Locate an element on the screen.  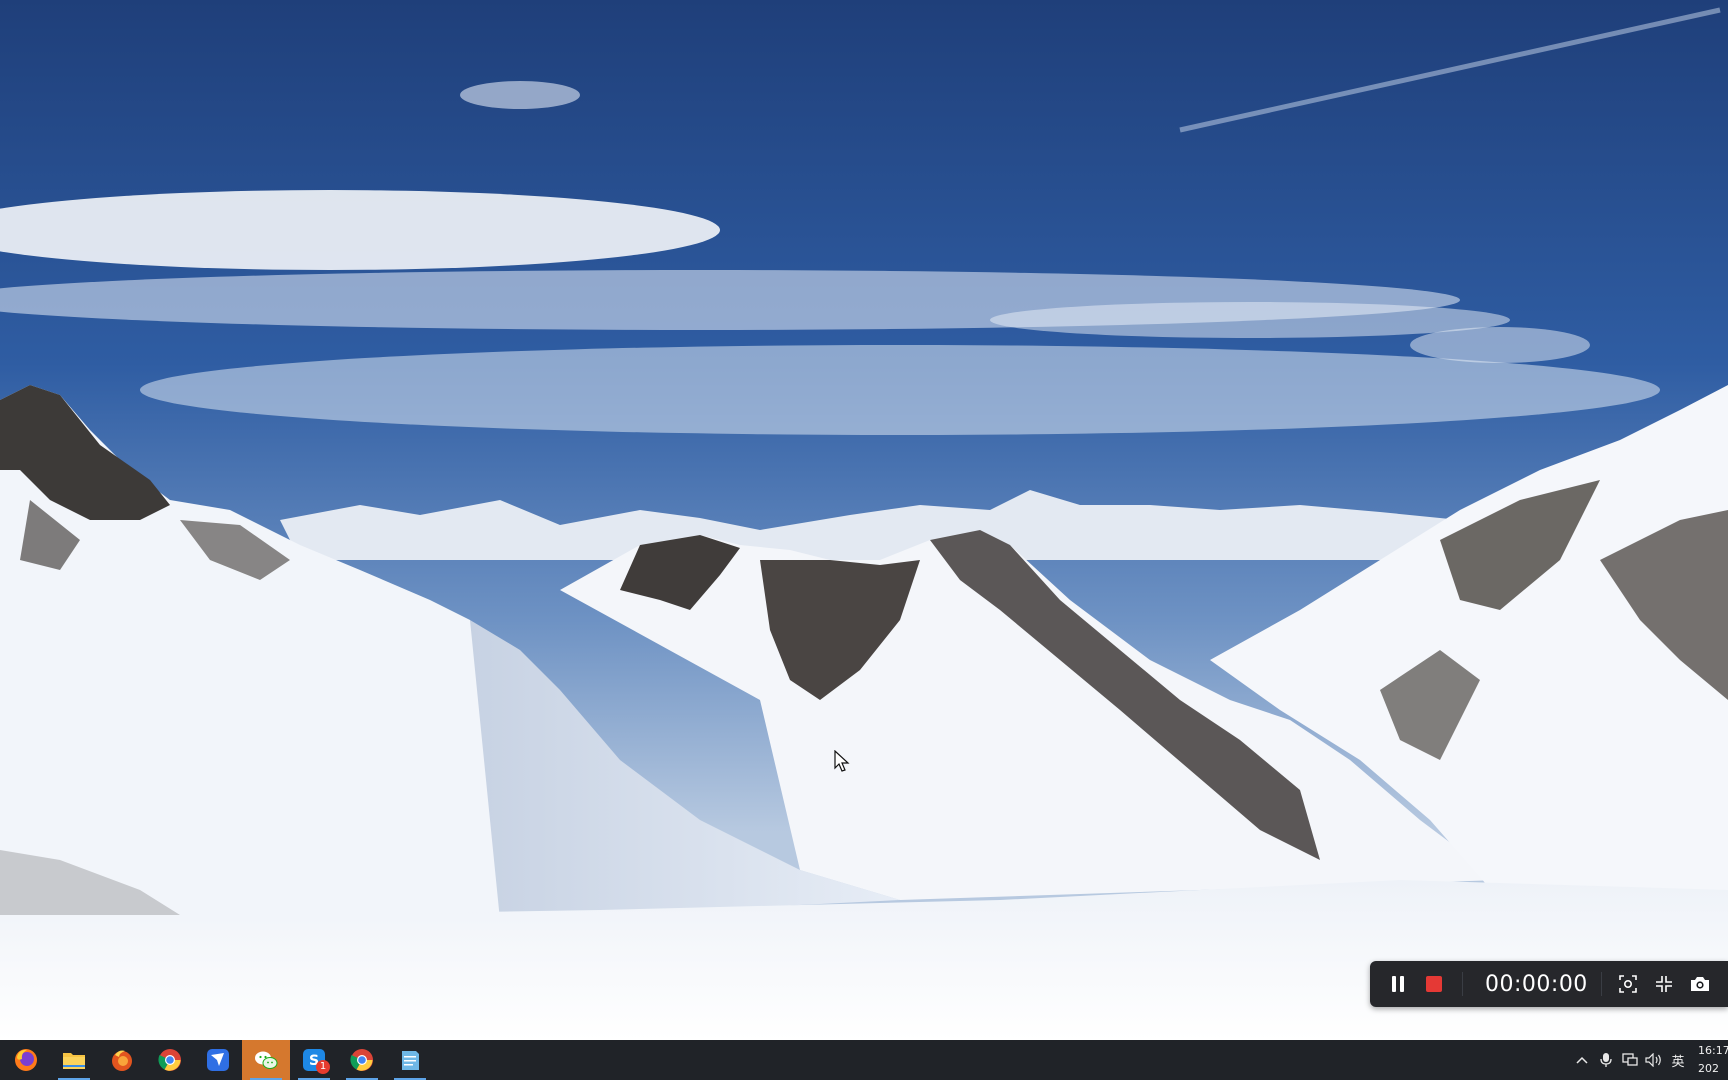
speaker-icon is located at coordinates (1653, 1060).